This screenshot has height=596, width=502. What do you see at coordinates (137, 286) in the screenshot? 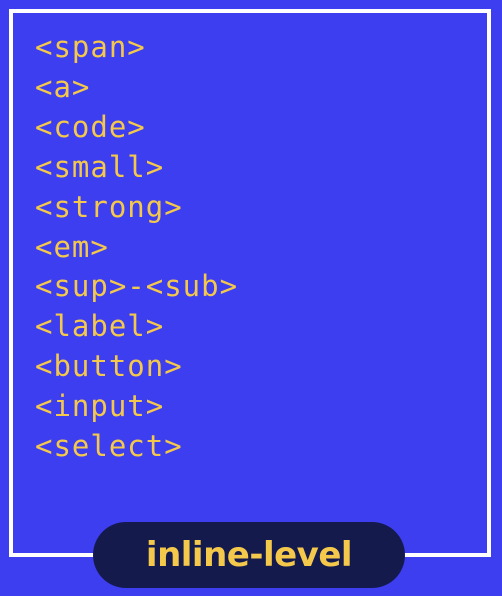
I see `tag-sup-sub: <sup>-<sub>` at bounding box center [137, 286].